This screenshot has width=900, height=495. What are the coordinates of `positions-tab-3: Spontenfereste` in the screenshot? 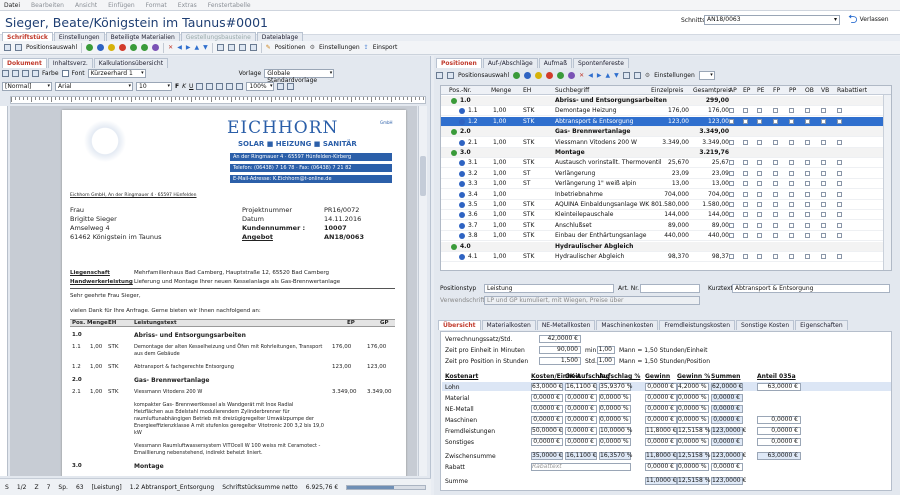 It's located at (601, 63).